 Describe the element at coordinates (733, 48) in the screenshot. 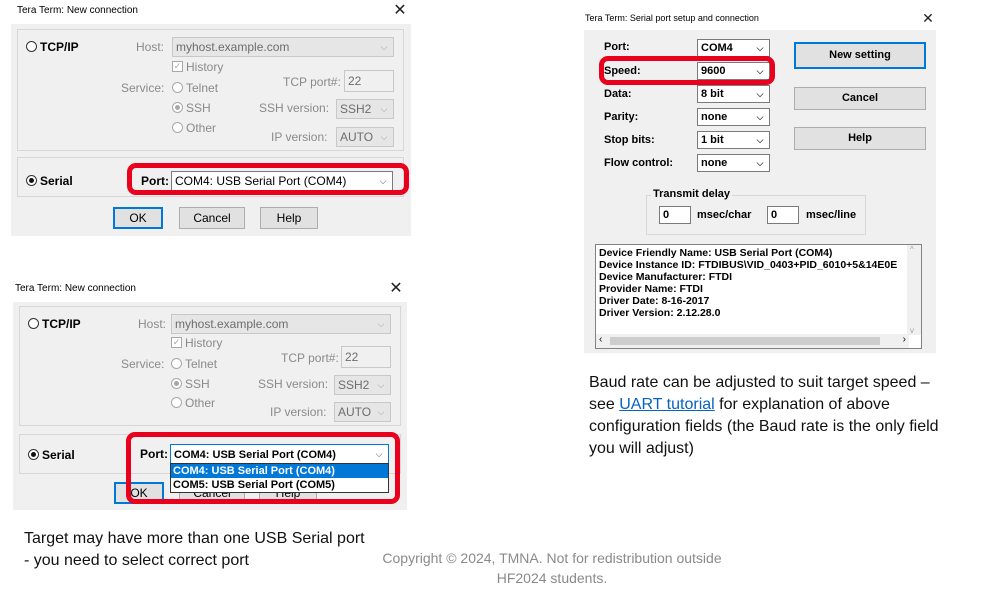

I see `port-select: COM4 ⌵` at that location.